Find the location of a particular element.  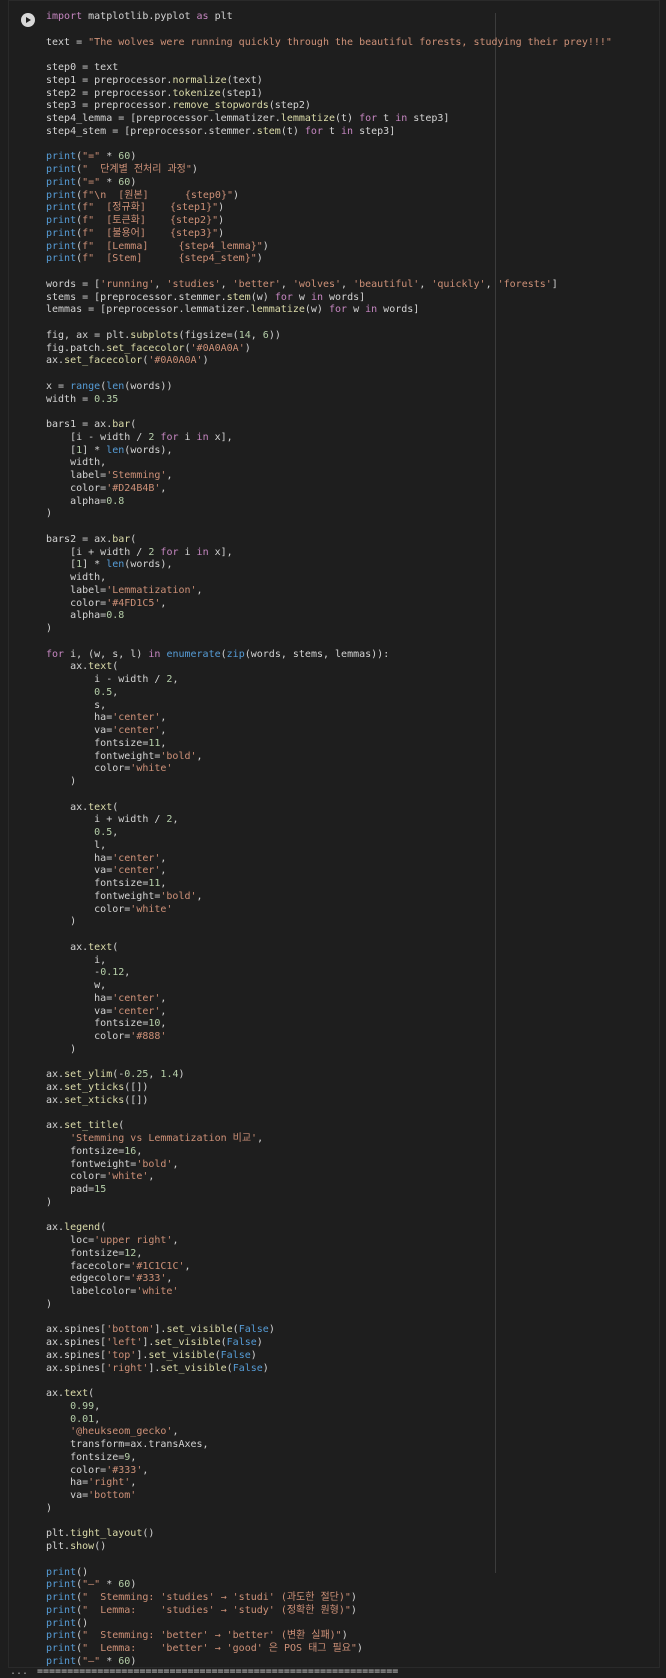

code-line: ax.spines['top'].set_visible(False) is located at coordinates (151, 1355).